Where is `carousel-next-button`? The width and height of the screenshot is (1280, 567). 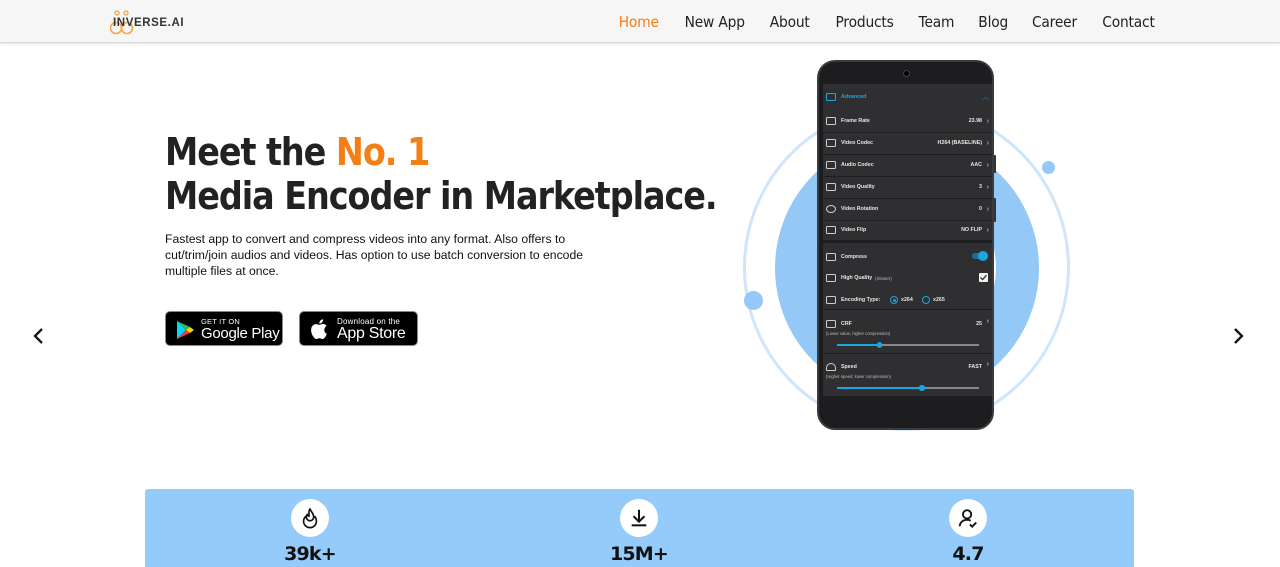
carousel-next-button is located at coordinates (1238, 336).